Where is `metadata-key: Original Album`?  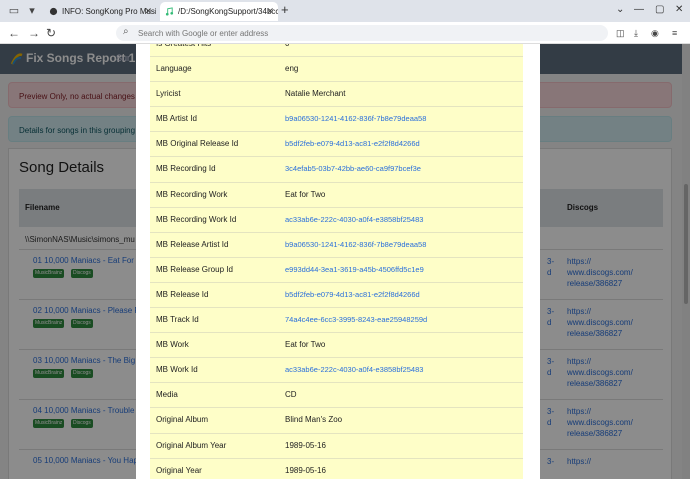 metadata-key: Original Album is located at coordinates (182, 420).